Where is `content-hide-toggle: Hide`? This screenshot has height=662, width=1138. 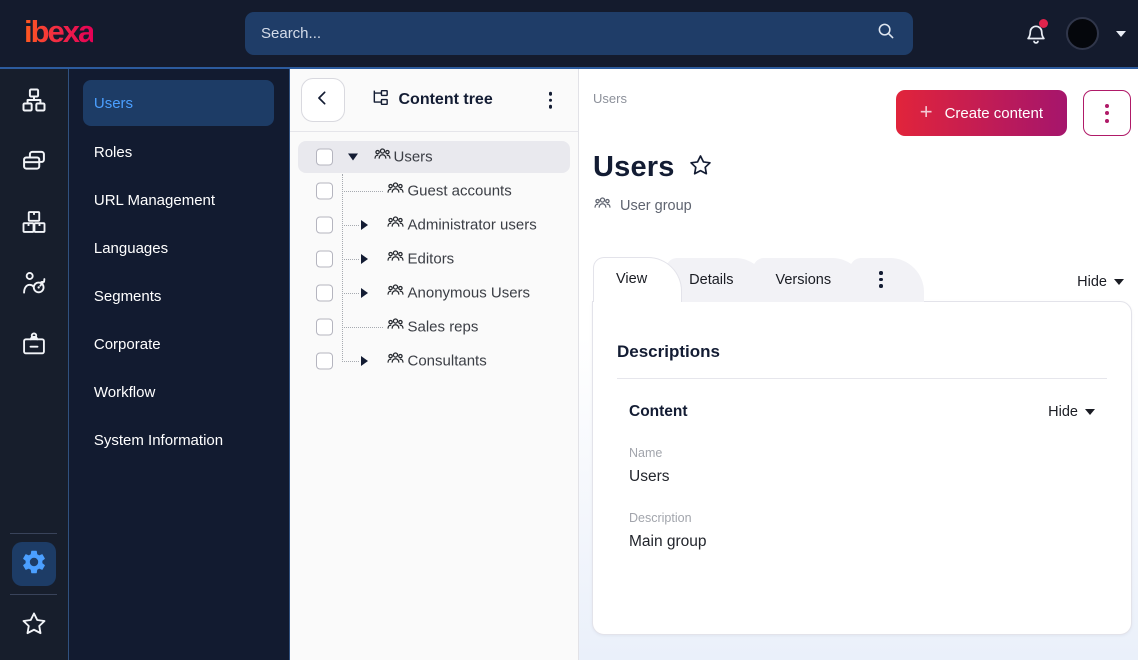 content-hide-toggle: Hide is located at coordinates (1071, 412).